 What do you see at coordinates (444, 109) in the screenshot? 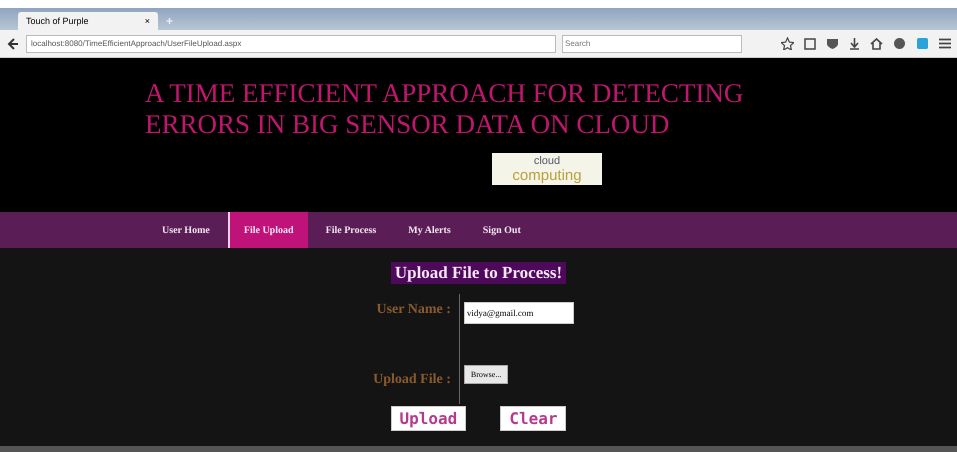
I see `site-title: A TIME EFFICIENT APPROACH FOR DETECTING ERRORS IN BIG SENSOR DATA ON CLOUD` at bounding box center [444, 109].